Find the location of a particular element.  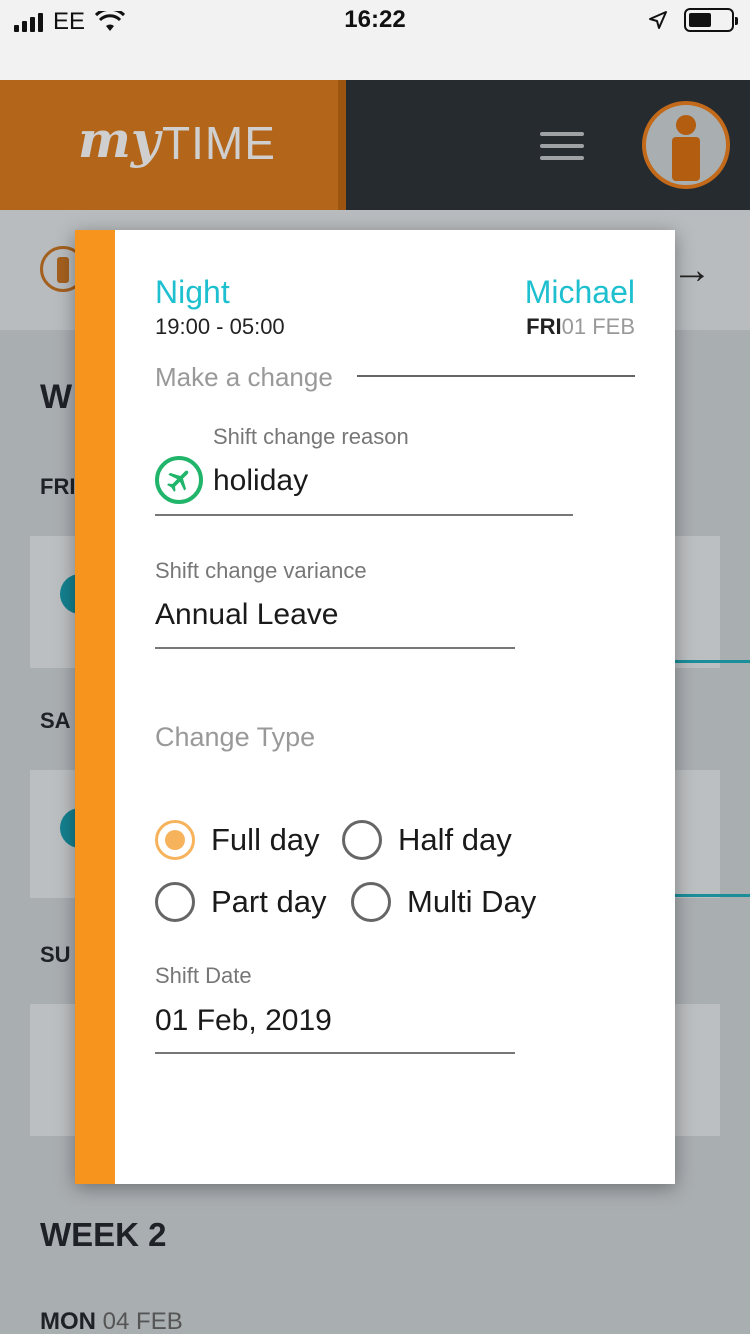

variance-label: Shift change variance is located at coordinates (261, 570).